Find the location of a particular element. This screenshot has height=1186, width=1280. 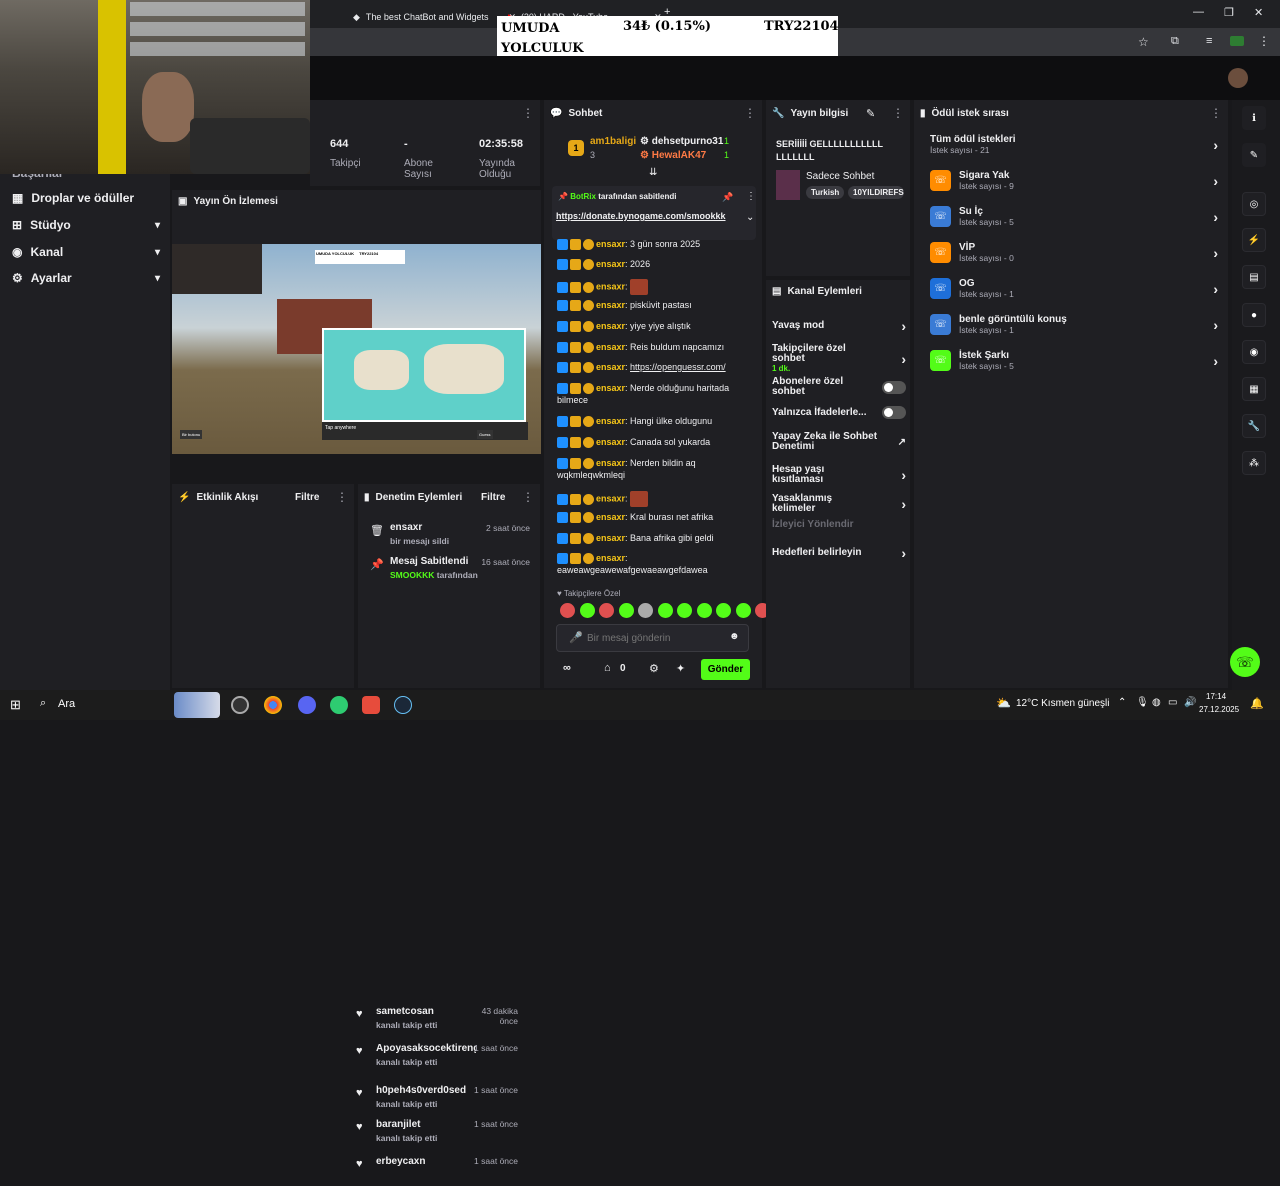

avatar is located at coordinates (1238, 78).